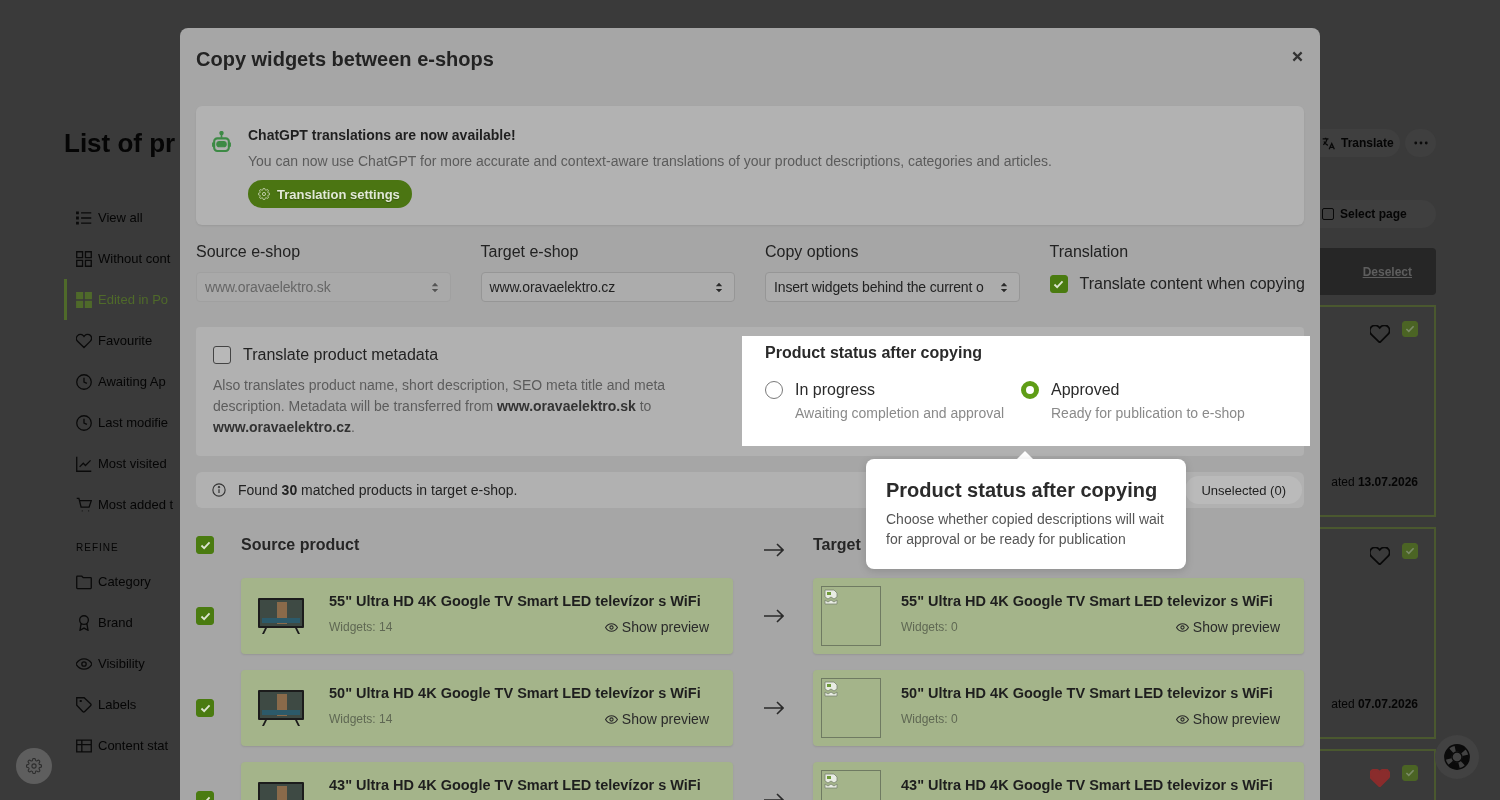  What do you see at coordinates (515, 693) in the screenshot?
I see `product-title: 50" Ultra HD 4K Google TV Smart LED televízor s WiFi` at bounding box center [515, 693].